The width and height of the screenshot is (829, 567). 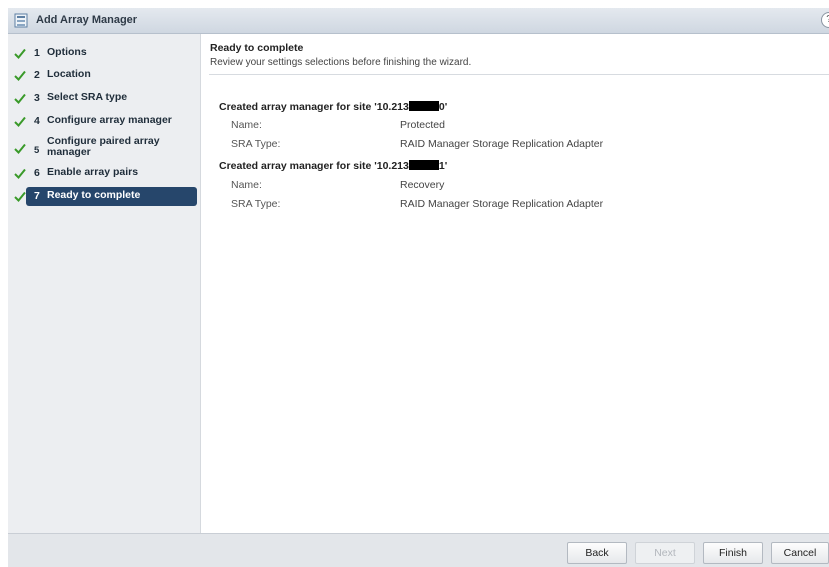 What do you see at coordinates (422, 125) in the screenshot?
I see `name-value: Protected` at bounding box center [422, 125].